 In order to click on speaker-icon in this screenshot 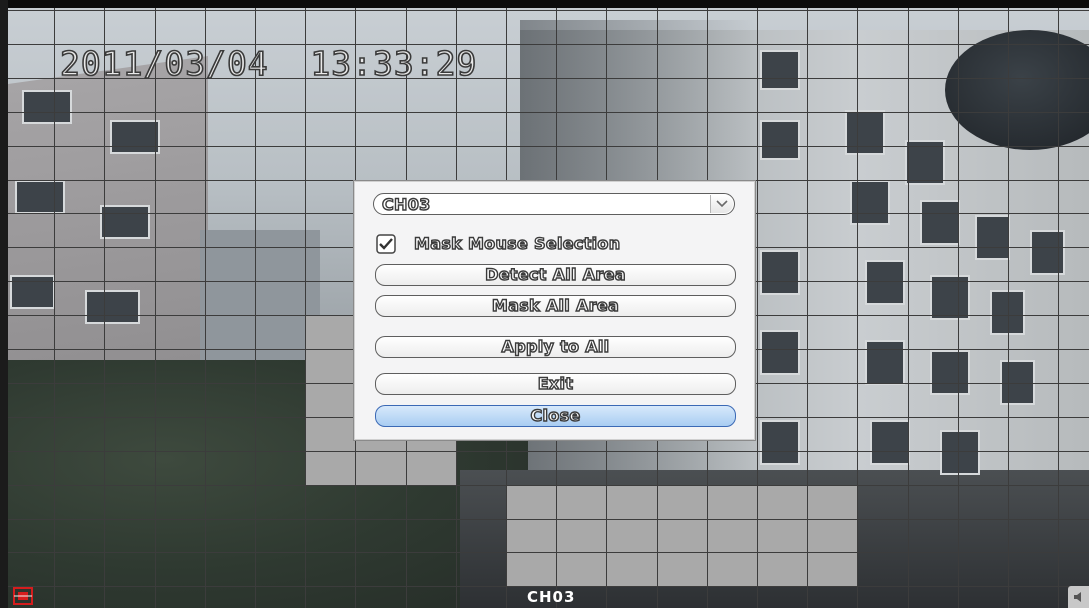, I will do `click(1078, 597)`.